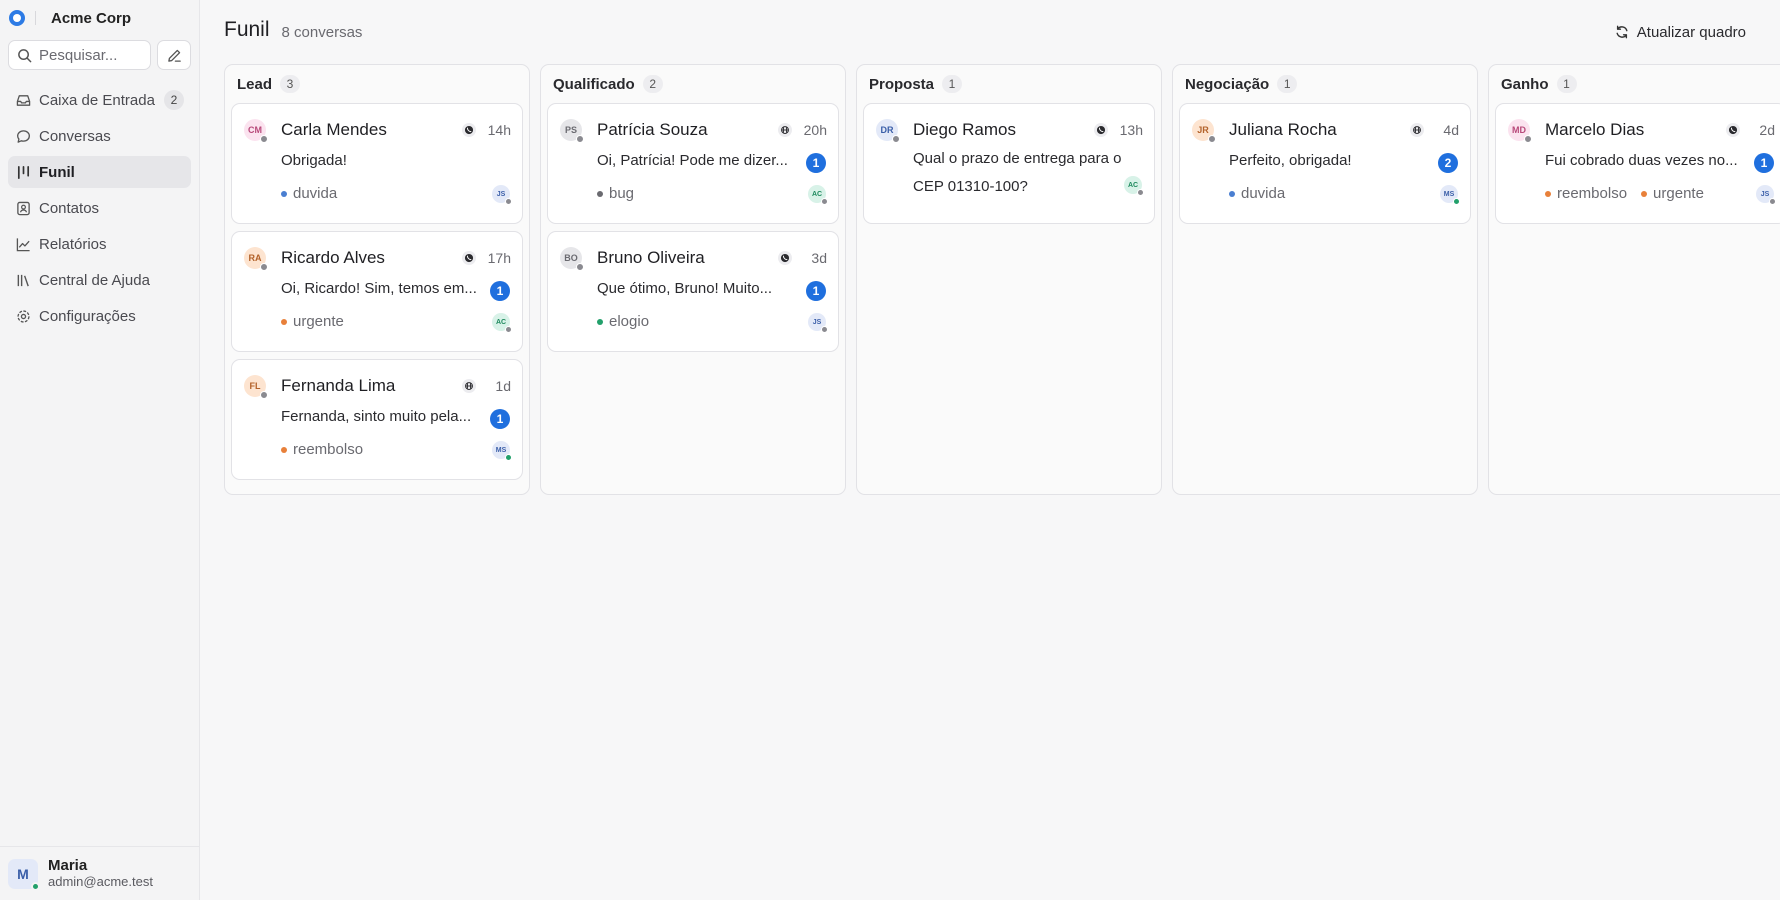 The image size is (1780, 900). What do you see at coordinates (1133, 185) in the screenshot?
I see `assignee-initials: AC` at bounding box center [1133, 185].